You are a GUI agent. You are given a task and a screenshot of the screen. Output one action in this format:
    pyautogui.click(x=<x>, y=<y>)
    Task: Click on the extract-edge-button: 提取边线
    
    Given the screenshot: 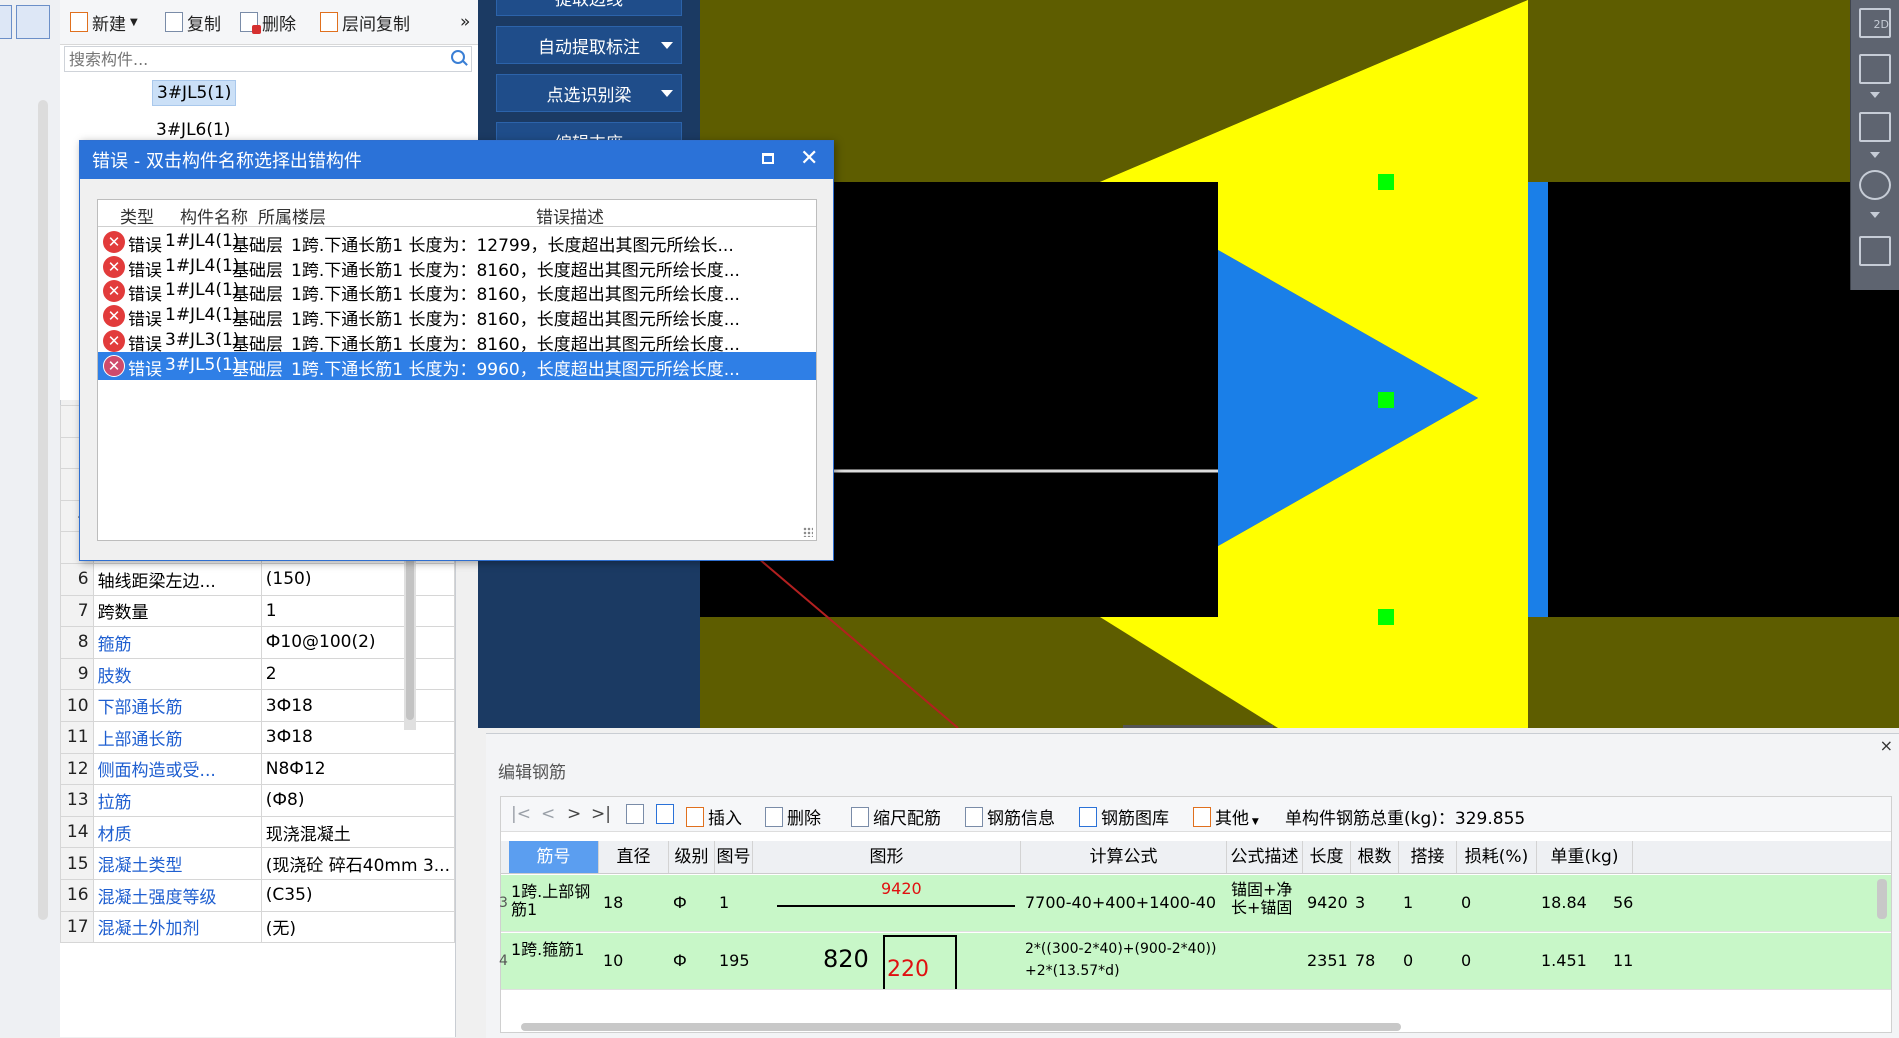 What is the action you would take?
    pyautogui.click(x=589, y=8)
    